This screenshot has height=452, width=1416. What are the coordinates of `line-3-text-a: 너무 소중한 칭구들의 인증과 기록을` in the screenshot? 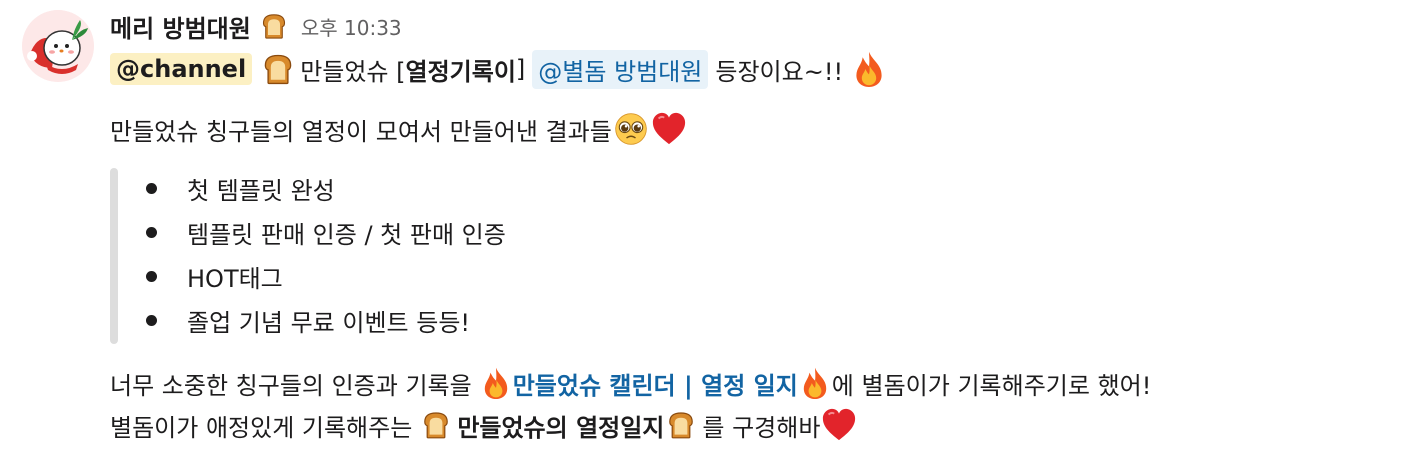 It's located at (291, 385).